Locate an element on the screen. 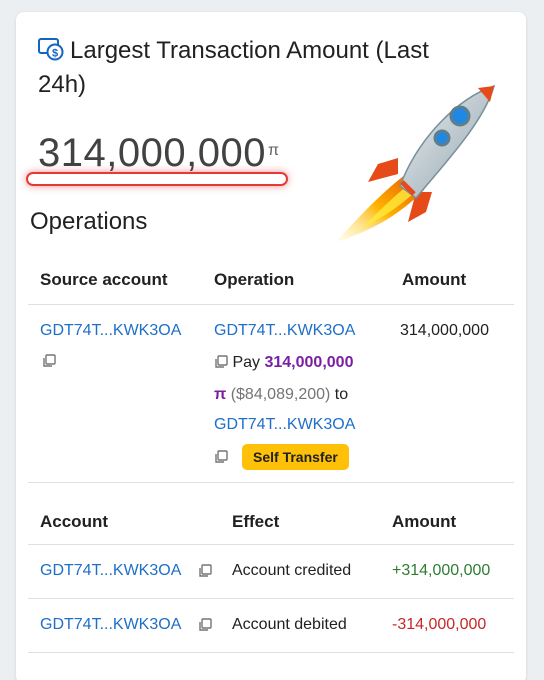 The image size is (544, 680). destination-account-link: GDT74T...KWK3OA is located at coordinates (284, 425).